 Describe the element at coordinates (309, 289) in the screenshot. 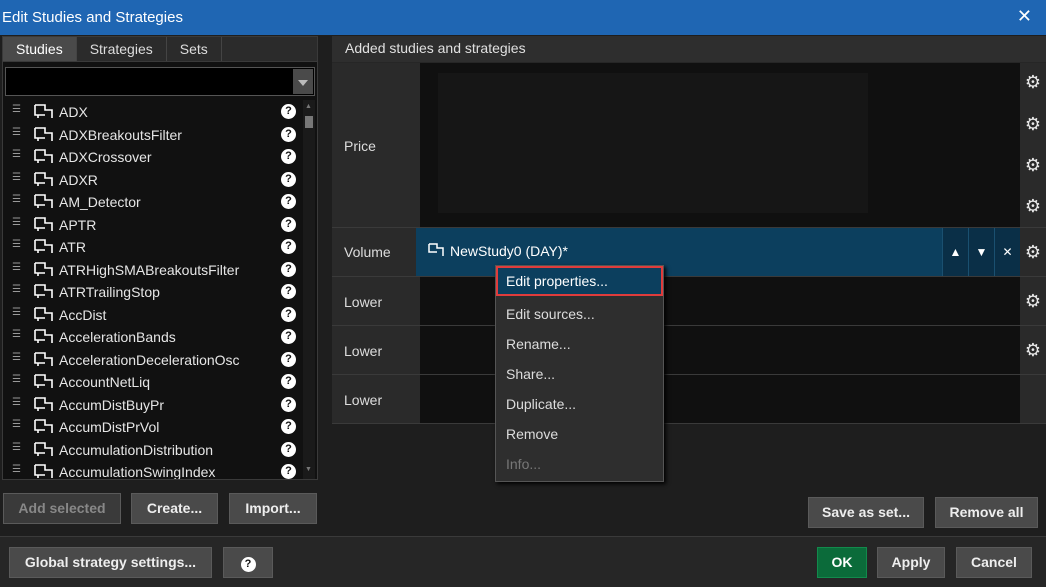

I see `scrollbar: ▲ ▼` at that location.